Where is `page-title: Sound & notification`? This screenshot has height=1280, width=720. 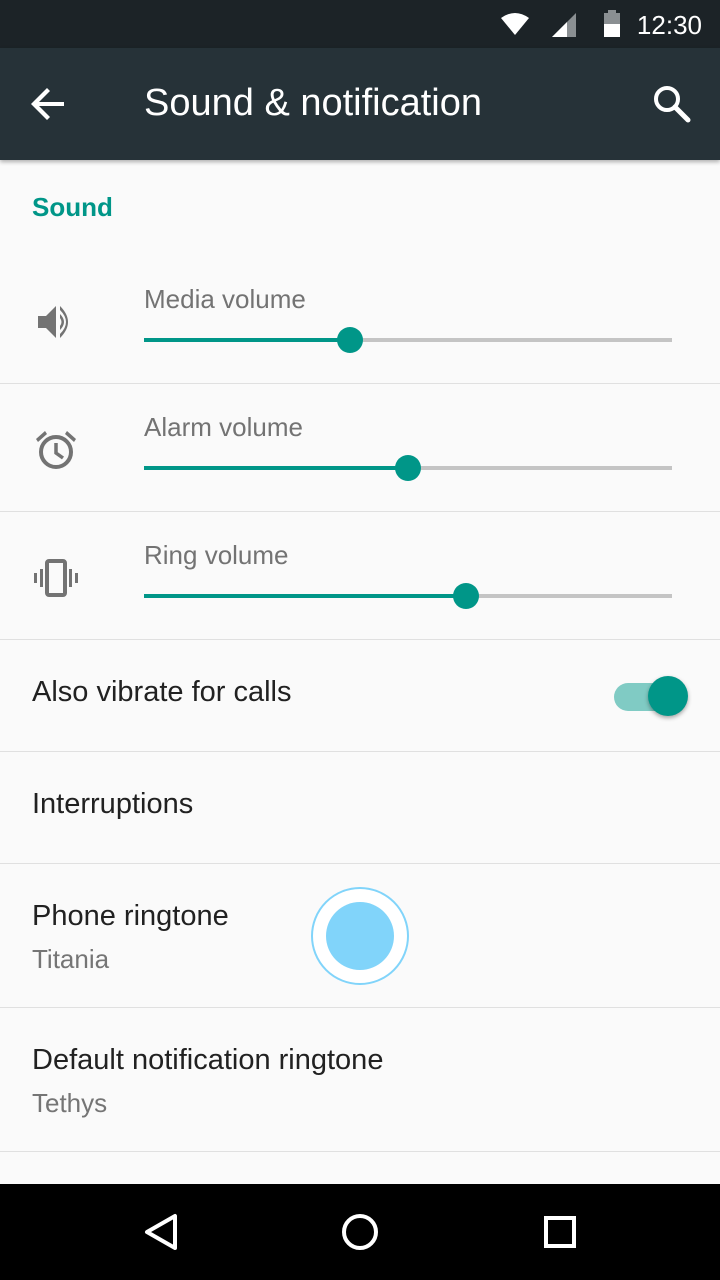 page-title: Sound & notification is located at coordinates (313, 103).